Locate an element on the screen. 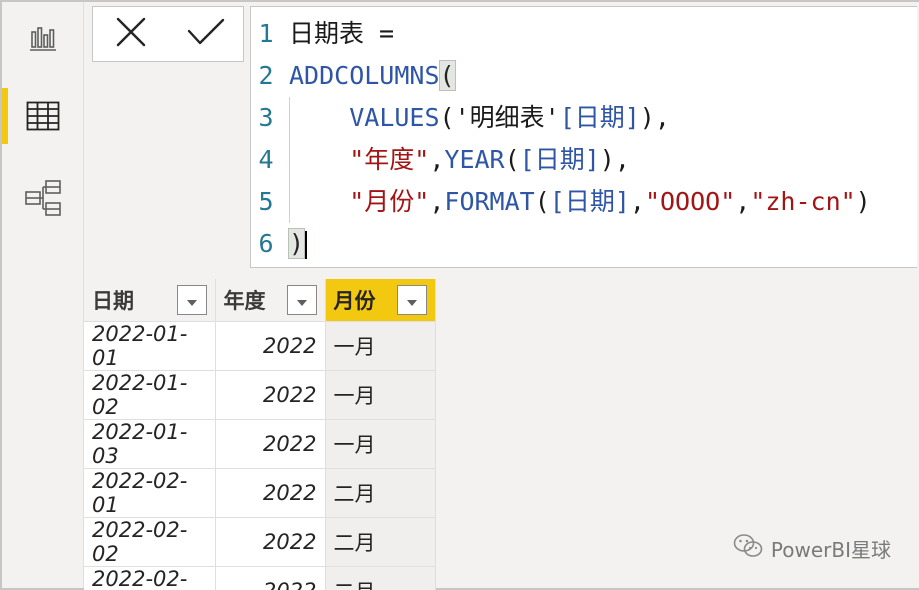 Image resolution: width=919 pixels, height=590 pixels. column-header-label: 月份 is located at coordinates (354, 300).